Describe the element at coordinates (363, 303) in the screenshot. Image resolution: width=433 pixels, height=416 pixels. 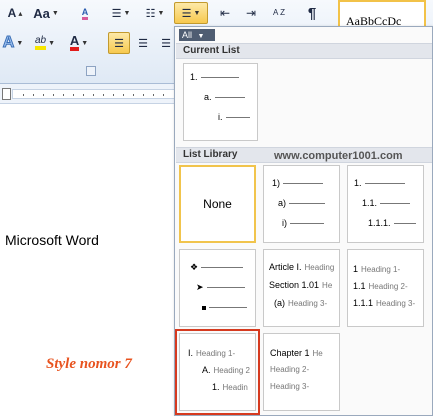
I see `tile-level-3-label: 1.1.1` at that location.